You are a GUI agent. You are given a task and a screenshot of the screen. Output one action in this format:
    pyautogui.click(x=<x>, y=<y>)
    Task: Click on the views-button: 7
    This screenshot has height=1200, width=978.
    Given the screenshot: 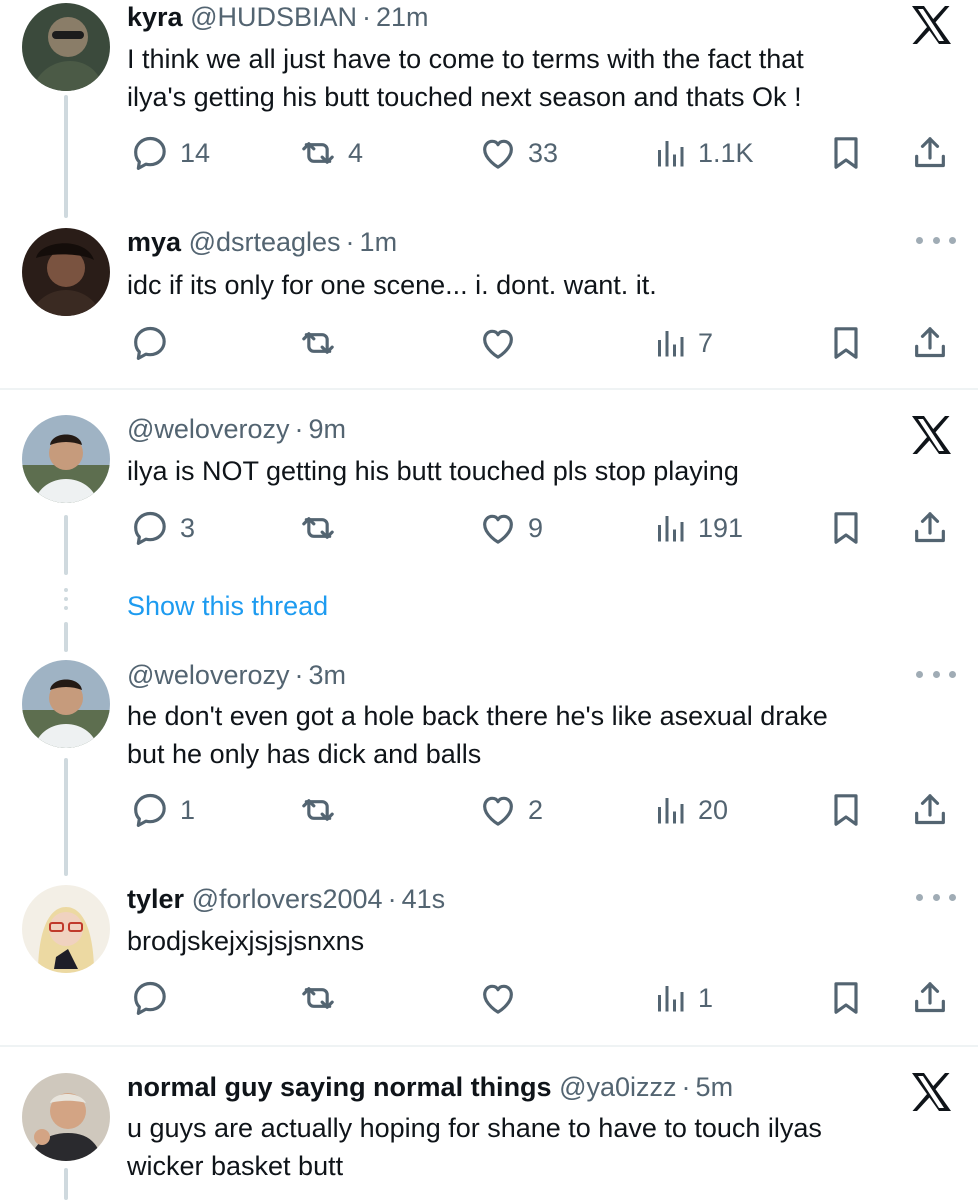 What is the action you would take?
    pyautogui.click(x=682, y=343)
    